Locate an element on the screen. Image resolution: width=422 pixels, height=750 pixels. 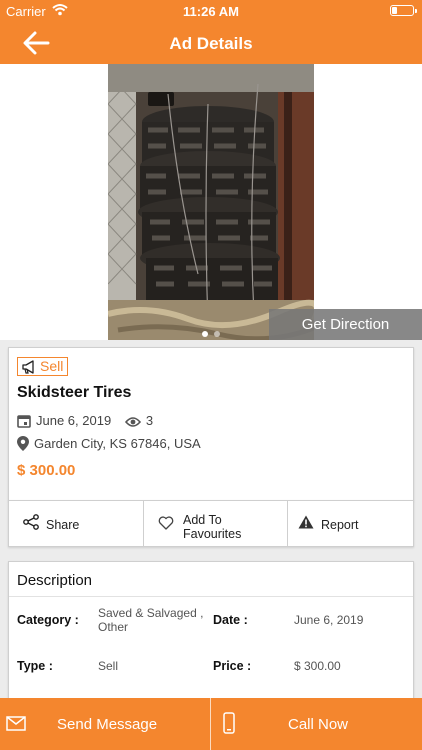
action-bar: Share Add To Favourites Report is located at coordinates (211, 523).